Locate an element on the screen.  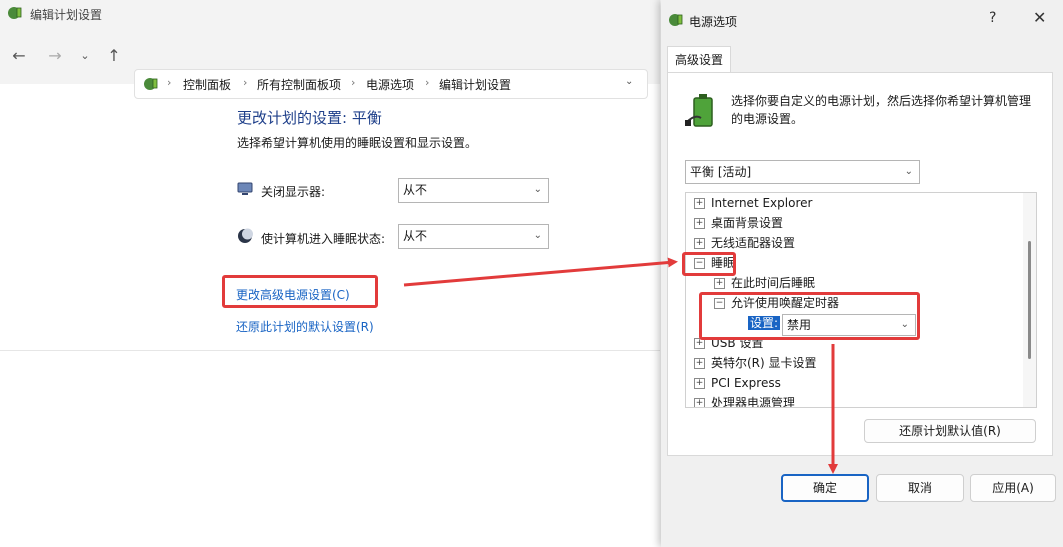
moon-icon is located at coordinates (245, 235).